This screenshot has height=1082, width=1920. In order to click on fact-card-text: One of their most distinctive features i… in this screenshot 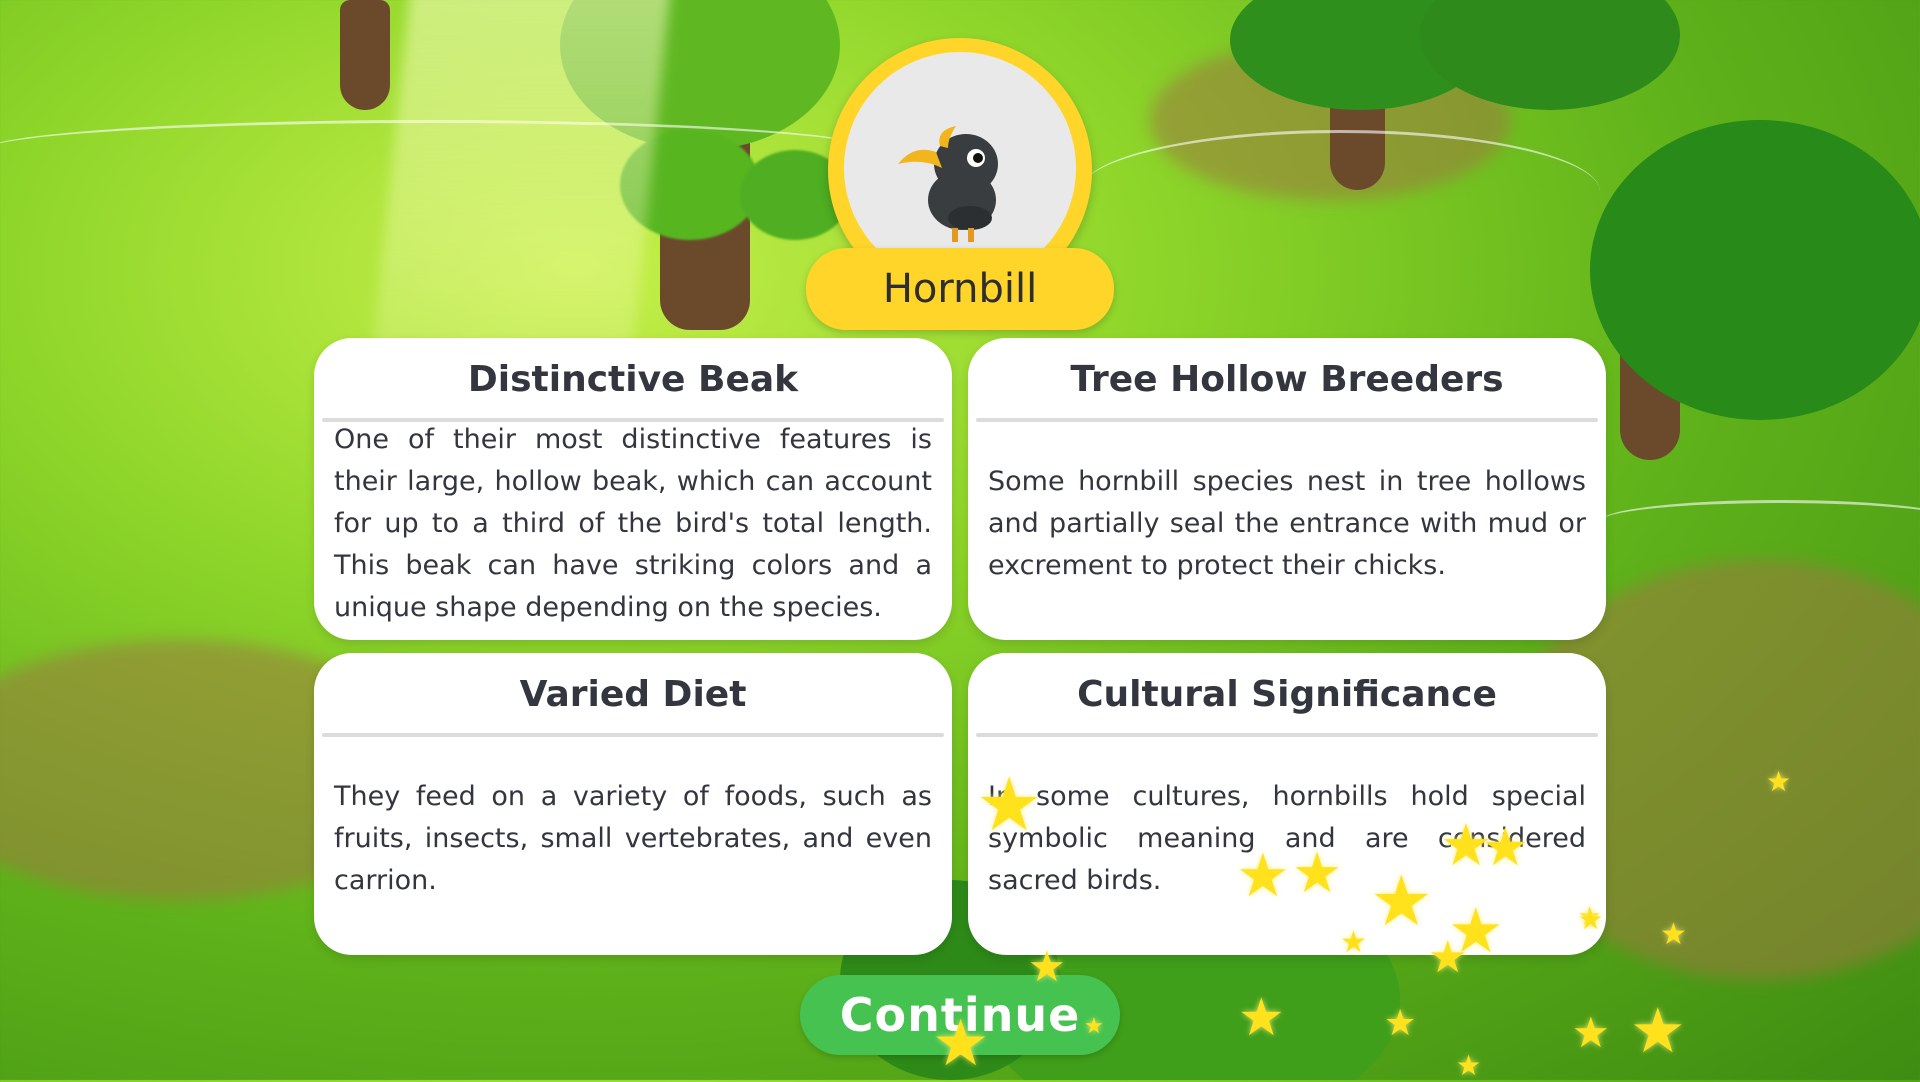, I will do `click(633, 523)`.